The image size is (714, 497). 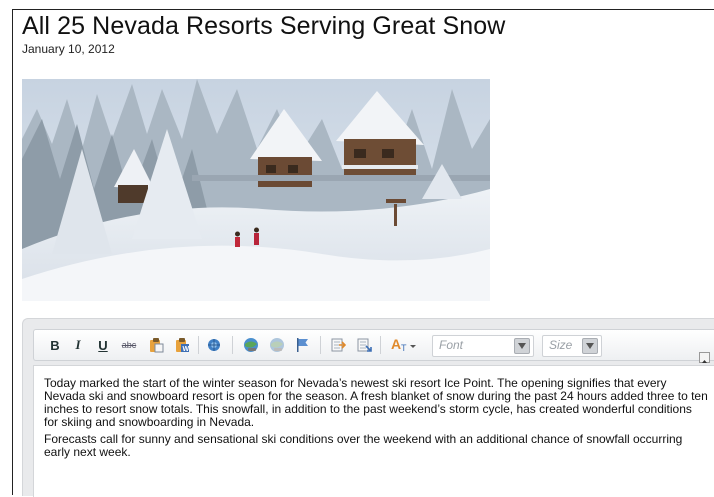 What do you see at coordinates (364, 345) in the screenshot?
I see `outdent-icon` at bounding box center [364, 345].